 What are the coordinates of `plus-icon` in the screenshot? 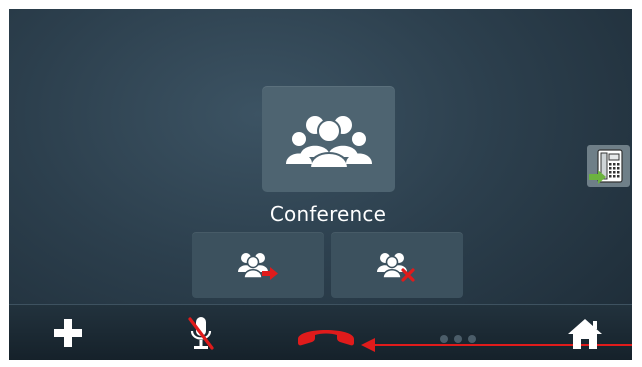 It's located at (68, 333).